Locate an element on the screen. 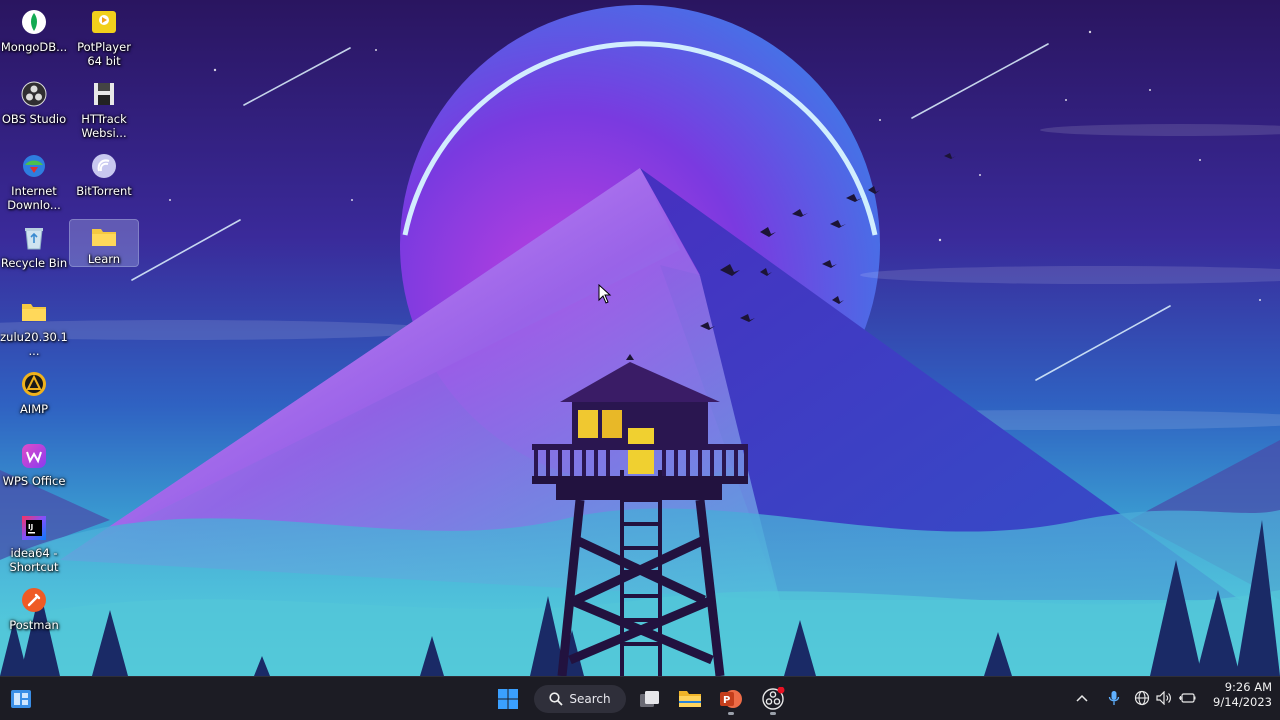 This screenshot has width=1280, height=720. search-icon is located at coordinates (556, 699).